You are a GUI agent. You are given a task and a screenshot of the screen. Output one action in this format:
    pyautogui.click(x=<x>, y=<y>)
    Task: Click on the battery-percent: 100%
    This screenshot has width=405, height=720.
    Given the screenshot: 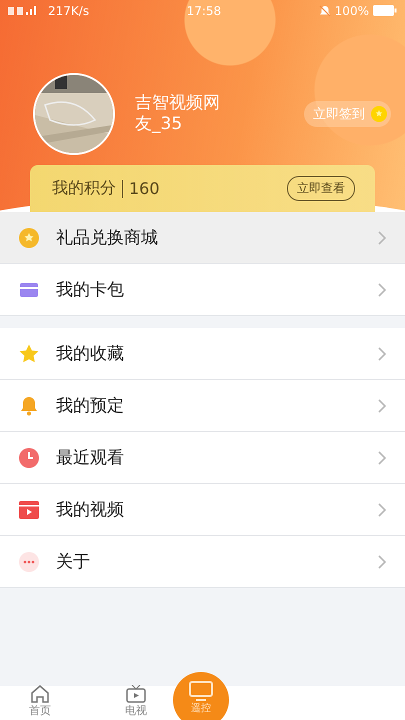 What is the action you would take?
    pyautogui.click(x=351, y=11)
    